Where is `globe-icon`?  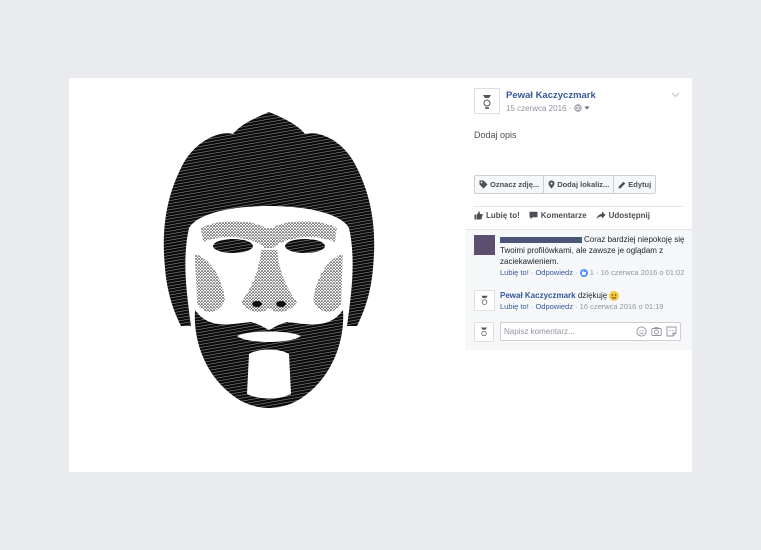 globe-icon is located at coordinates (577, 108).